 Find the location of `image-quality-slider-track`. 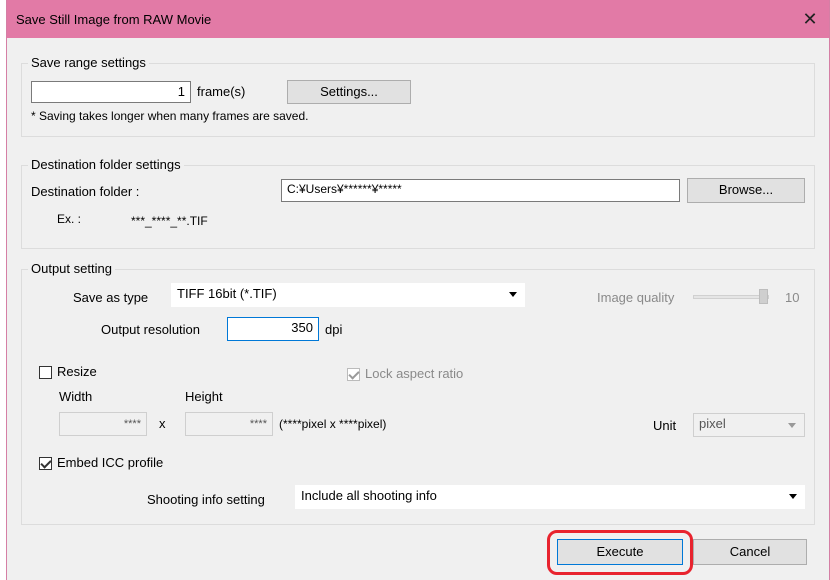

image-quality-slider-track is located at coordinates (731, 297).